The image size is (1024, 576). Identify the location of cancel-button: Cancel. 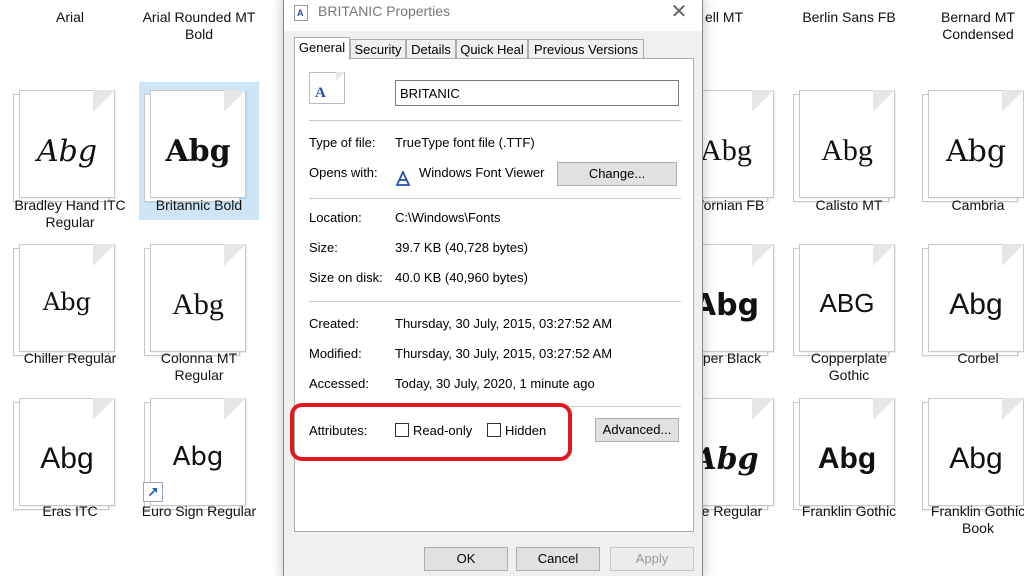
(558, 559).